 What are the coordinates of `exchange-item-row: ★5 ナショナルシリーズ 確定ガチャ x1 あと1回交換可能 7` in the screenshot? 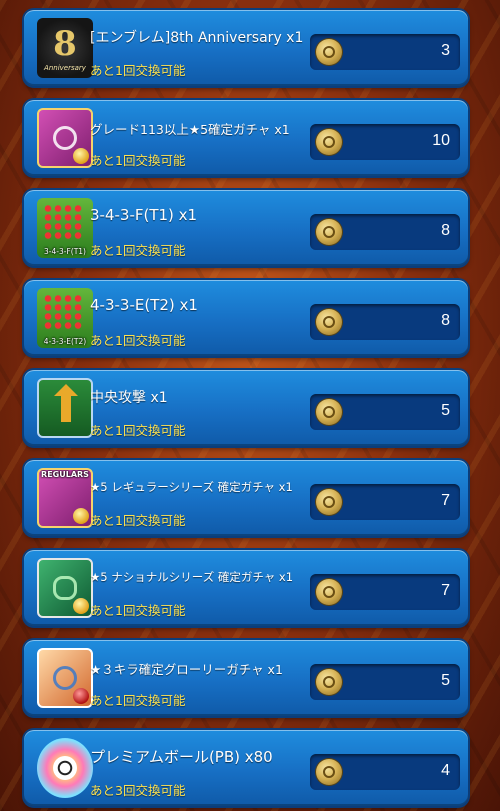 It's located at (246, 588).